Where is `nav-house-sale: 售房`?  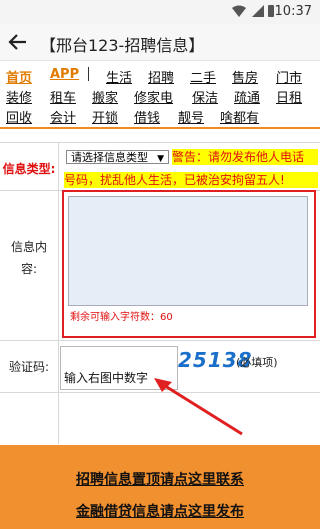
nav-house-sale: 售房 is located at coordinates (245, 76).